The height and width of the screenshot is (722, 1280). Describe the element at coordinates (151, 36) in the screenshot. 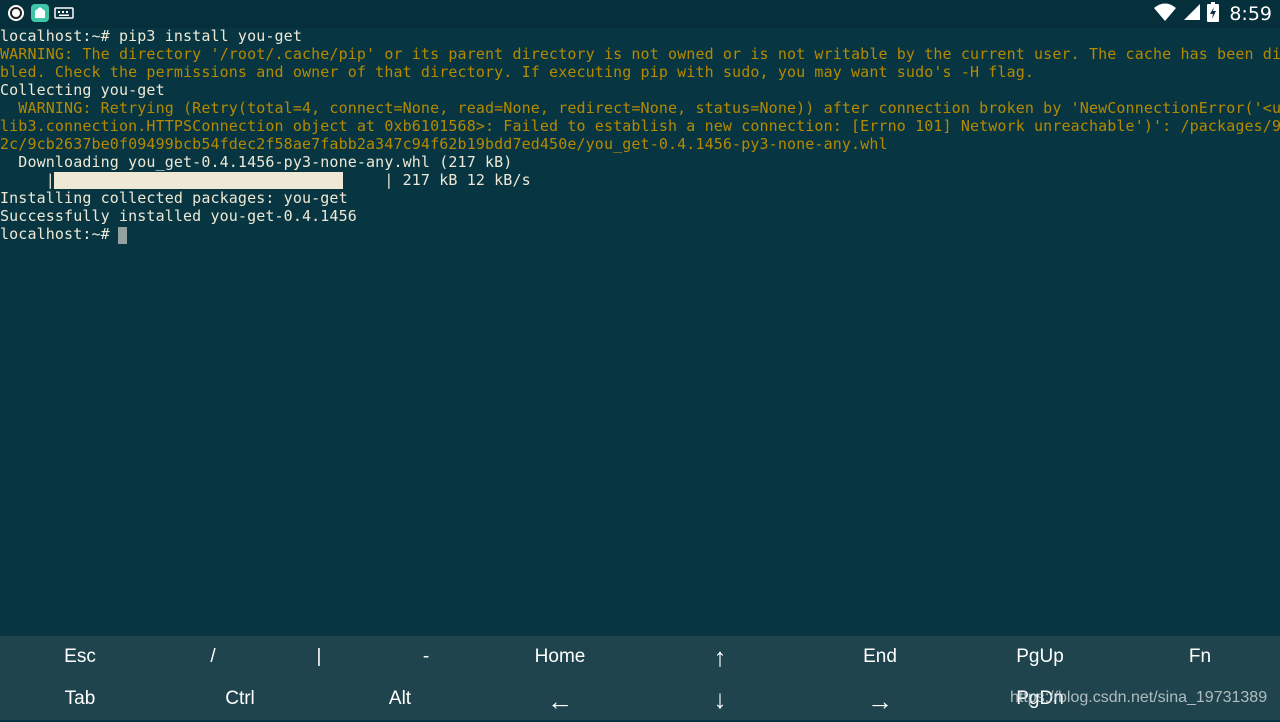

I see `terminal-line: localhost:~# pip3 install you-get` at that location.